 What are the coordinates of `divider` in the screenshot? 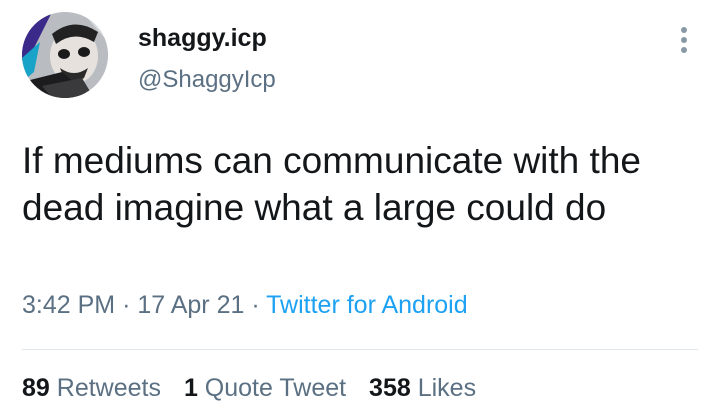 It's located at (360, 349).